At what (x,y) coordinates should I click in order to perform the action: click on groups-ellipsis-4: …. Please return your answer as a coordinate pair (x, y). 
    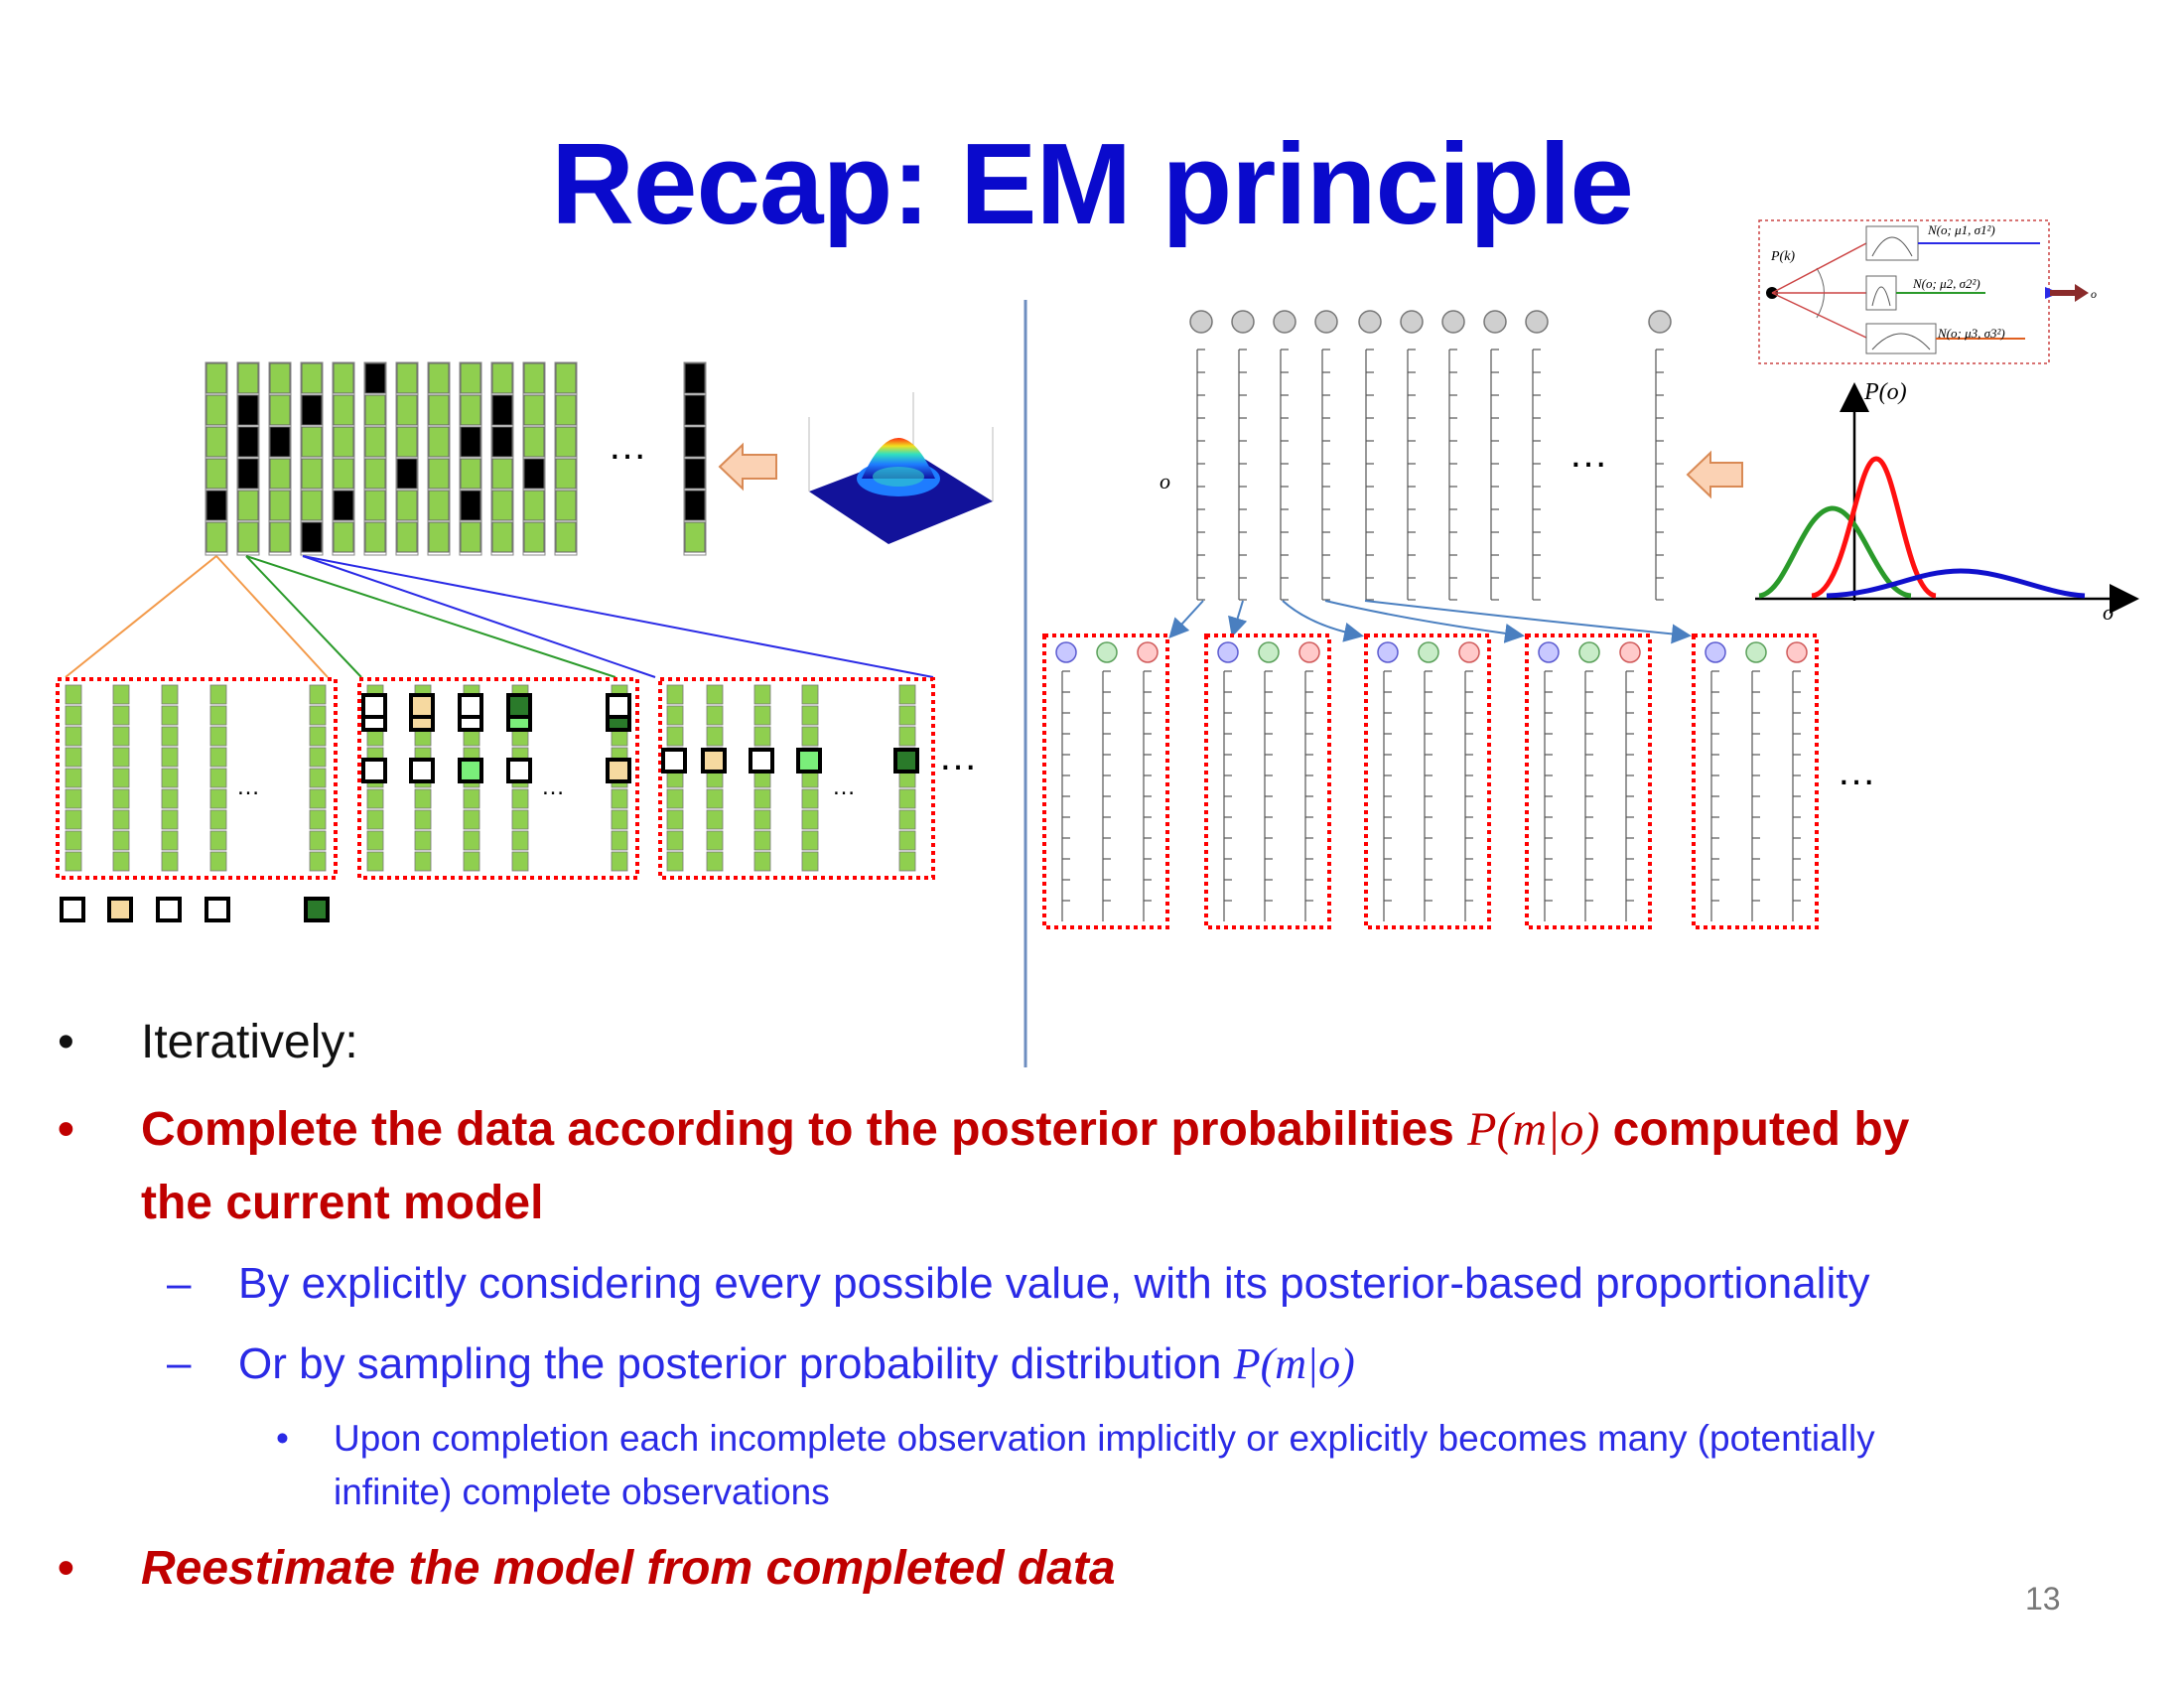
    Looking at the image, I should click on (958, 756).